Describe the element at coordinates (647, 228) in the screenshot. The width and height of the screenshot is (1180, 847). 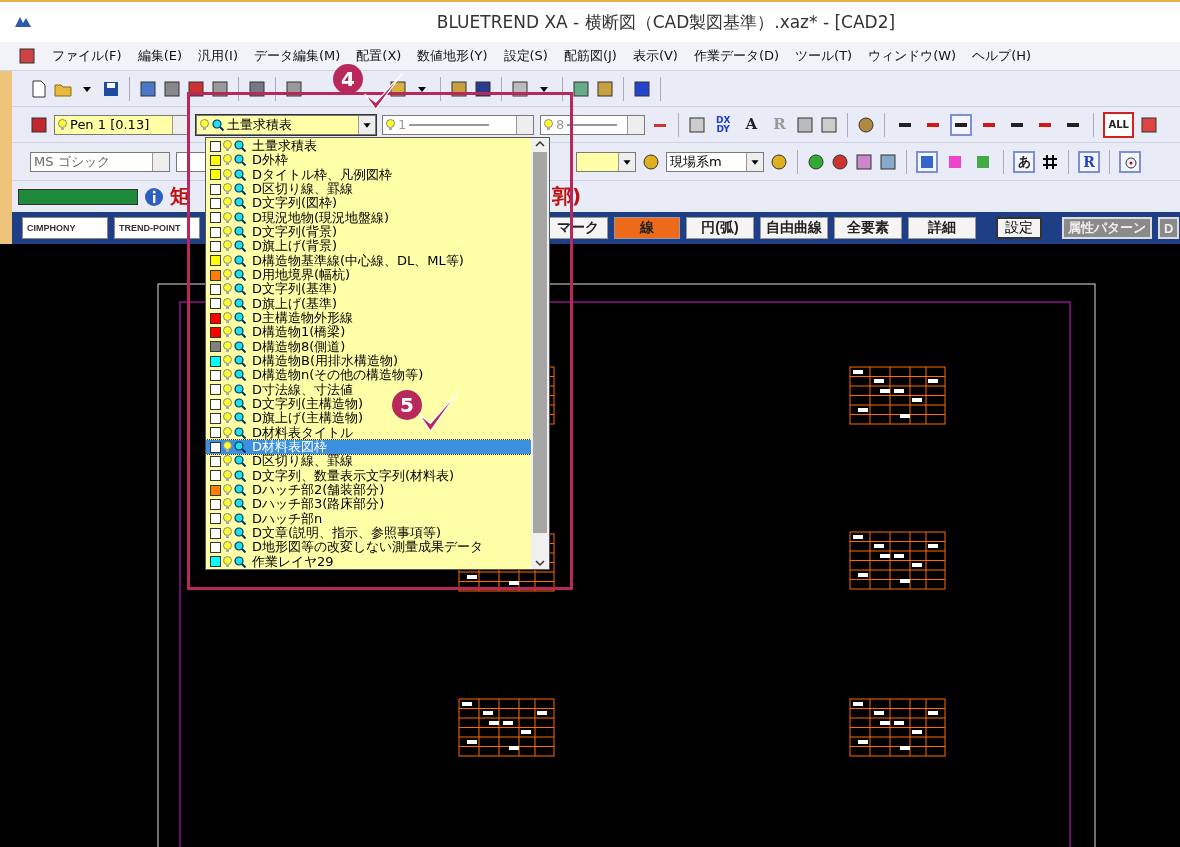
I see `mode-tab: 線` at that location.